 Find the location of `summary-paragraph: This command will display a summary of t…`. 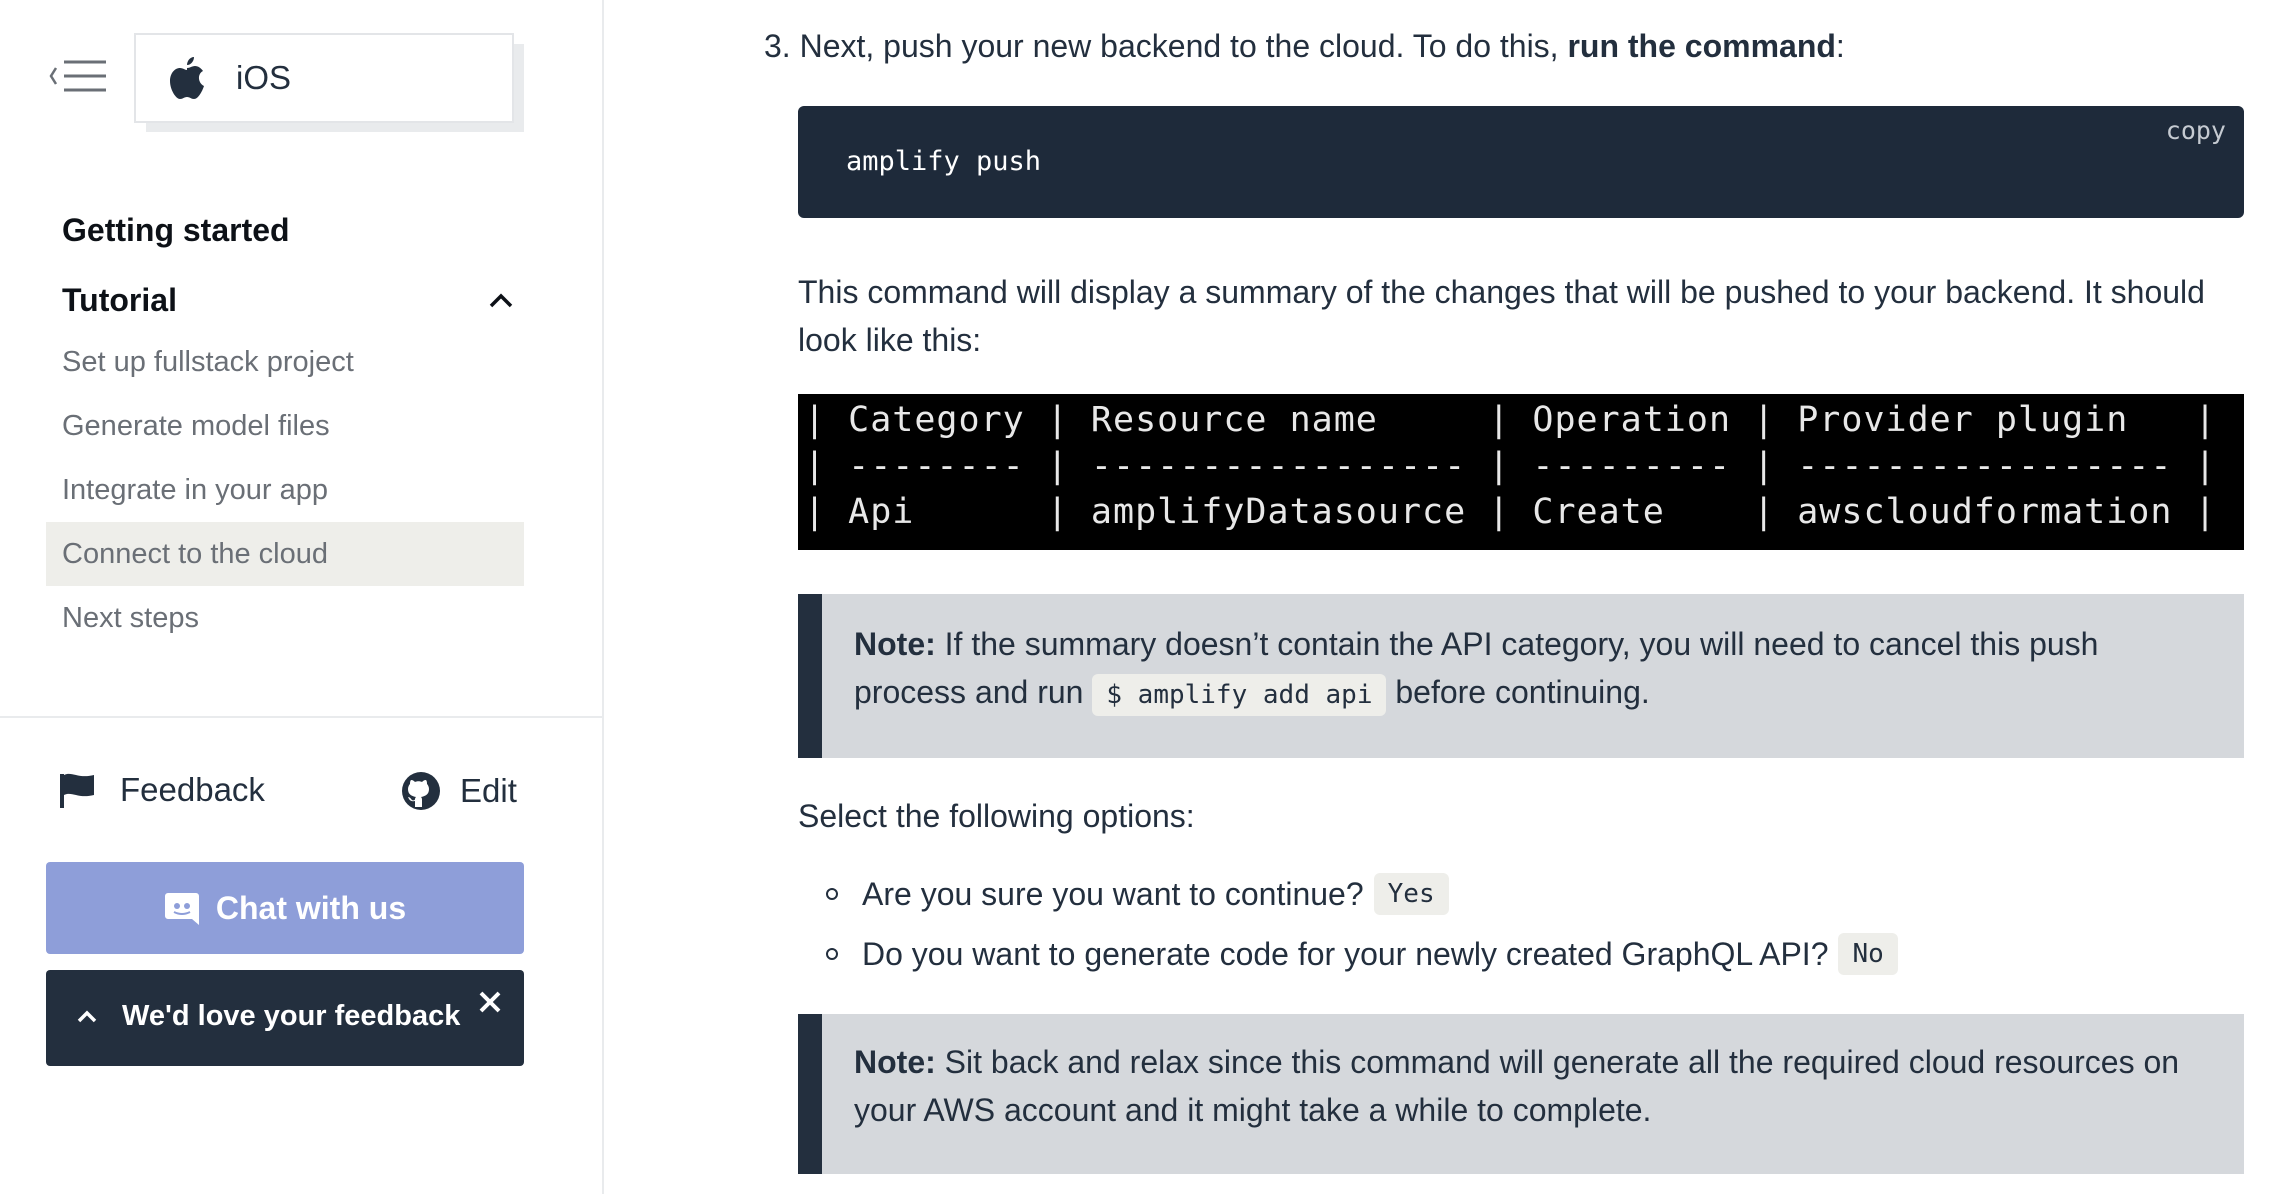

summary-paragraph: This command will display a summary of t… is located at coordinates (1501, 316).